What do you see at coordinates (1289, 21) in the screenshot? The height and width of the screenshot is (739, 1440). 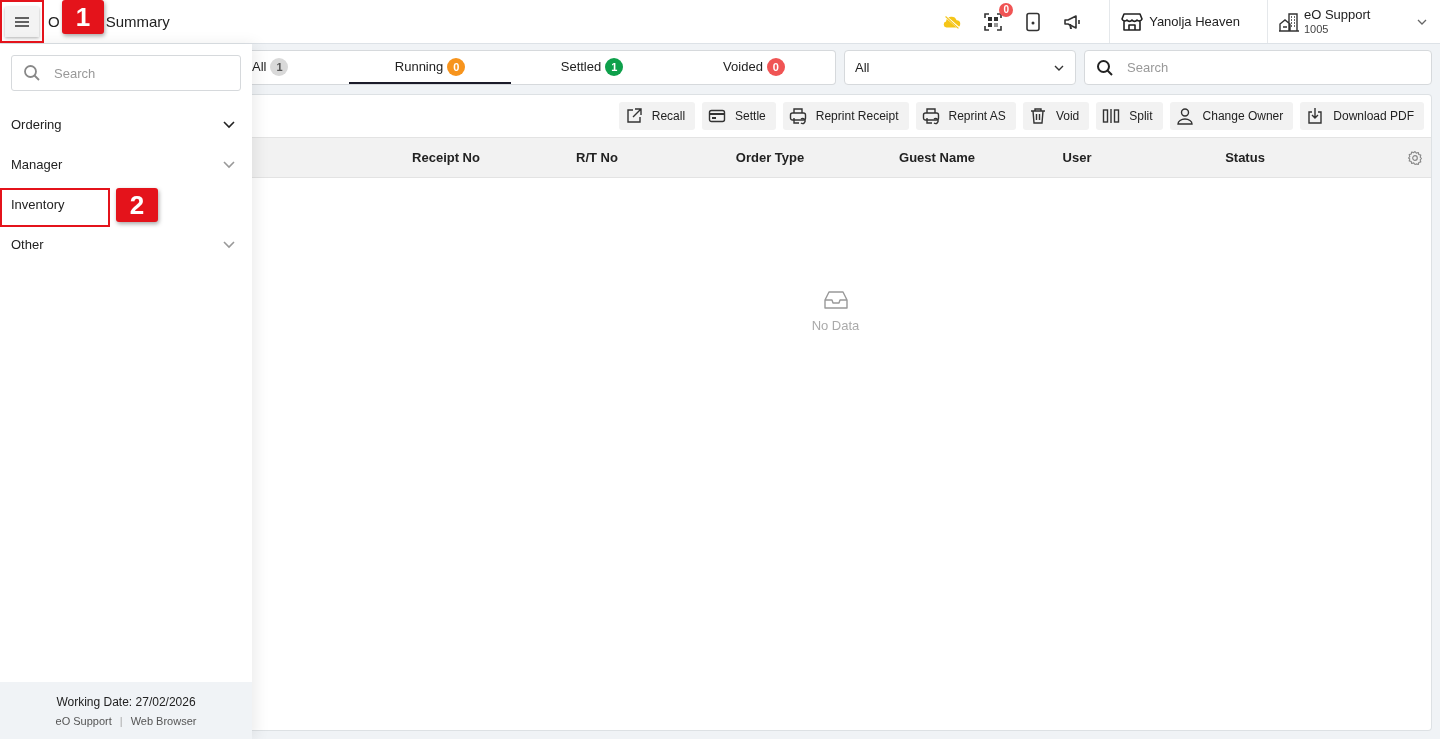 I see `building-icon` at bounding box center [1289, 21].